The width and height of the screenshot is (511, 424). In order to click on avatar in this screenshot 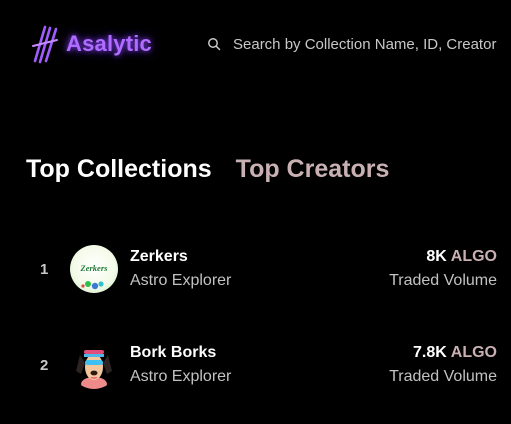, I will do `click(94, 365)`.